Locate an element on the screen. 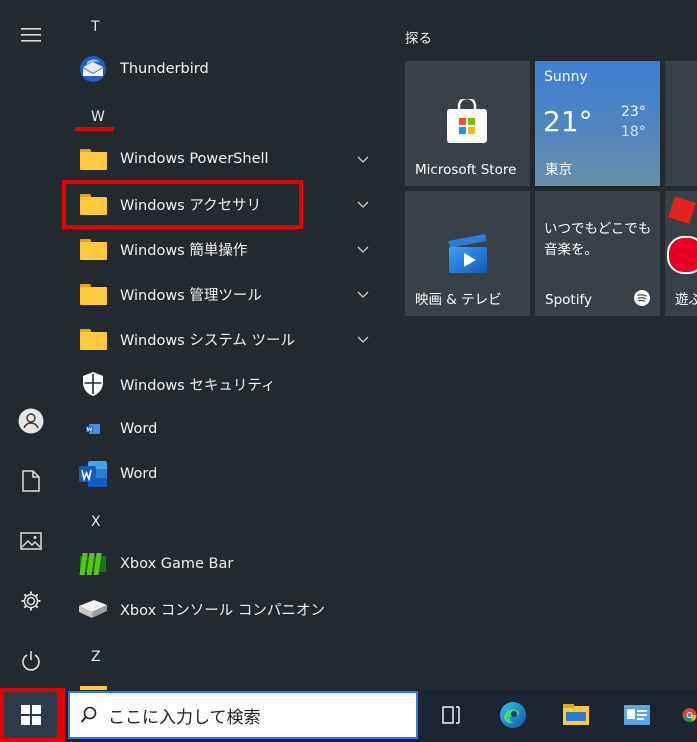 The image size is (697, 742). letter-header-t: T is located at coordinates (95, 27).